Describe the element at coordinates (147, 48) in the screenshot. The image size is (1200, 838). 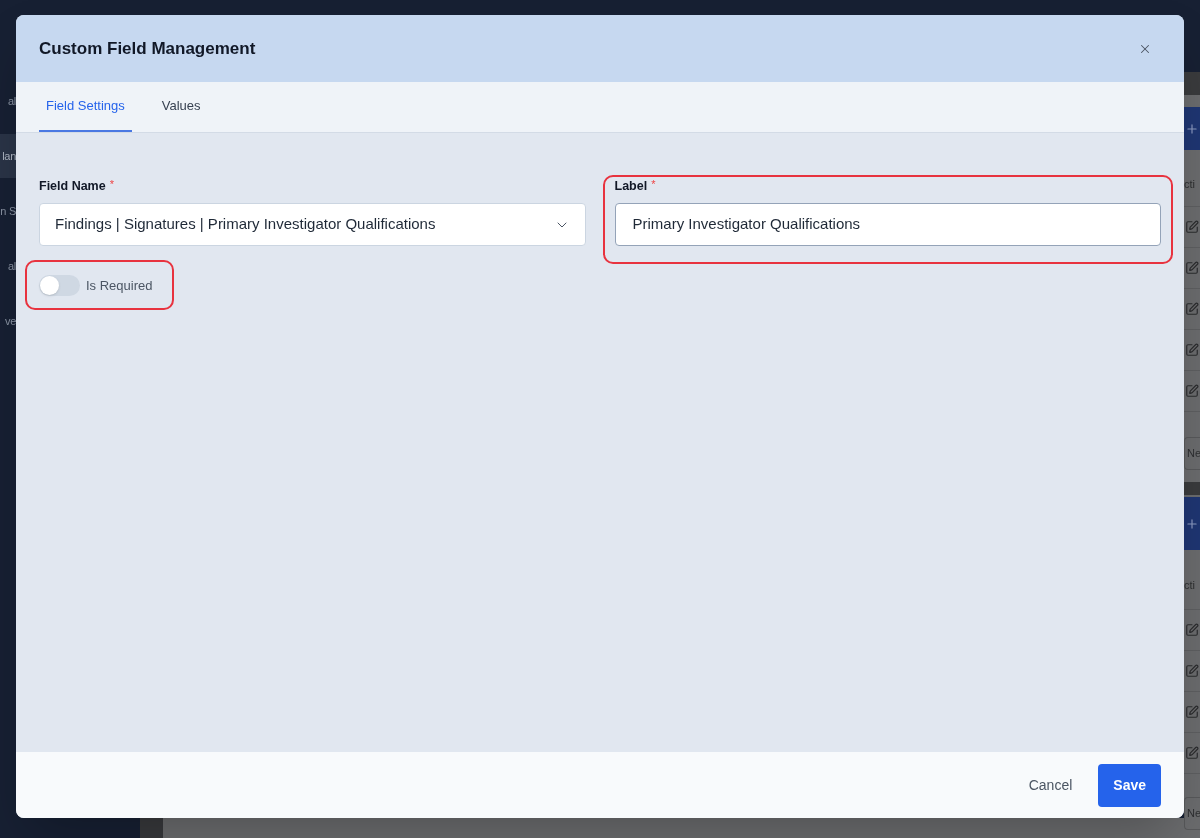
I see `dialog-title: Custom Field Management` at that location.